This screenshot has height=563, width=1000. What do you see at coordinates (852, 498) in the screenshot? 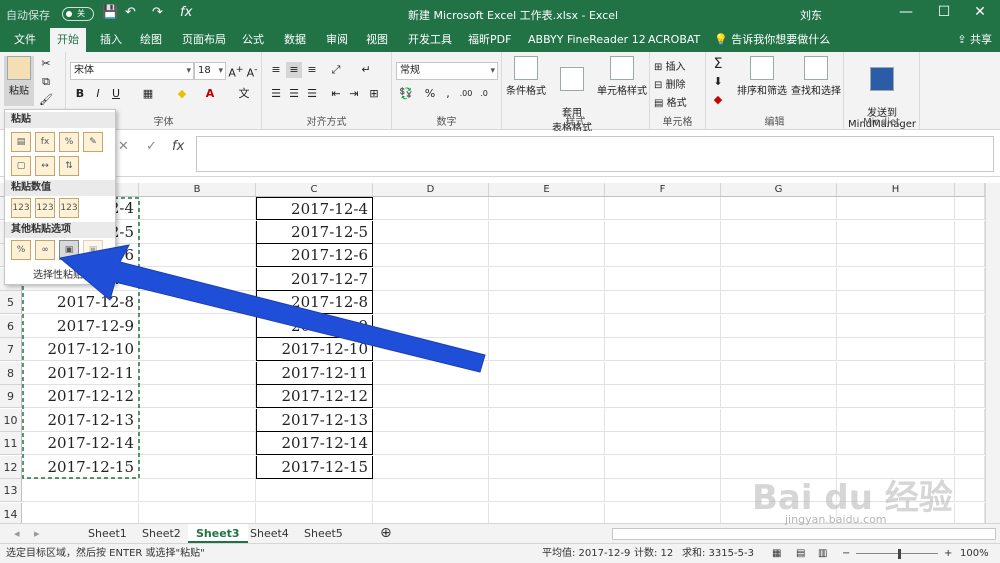
I see `baidu-watermark: Bai du 经验` at bounding box center [852, 498].